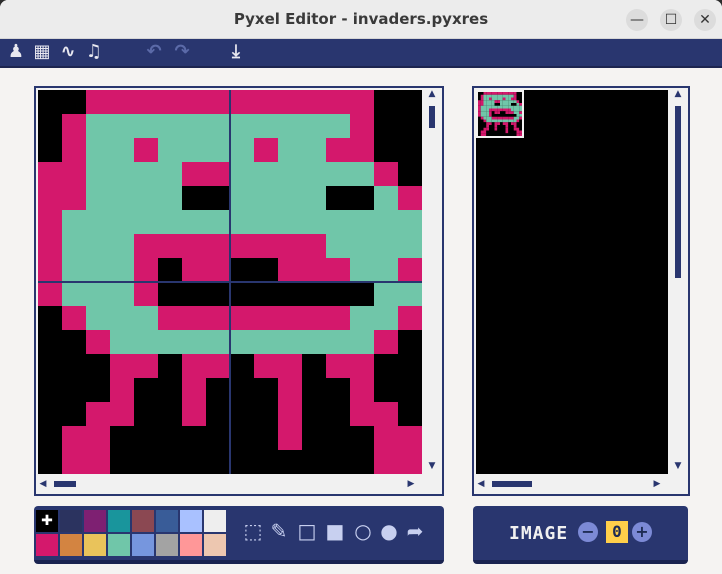 The height and width of the screenshot is (574, 722). What do you see at coordinates (432, 280) in the screenshot?
I see `canvas-vscroll: ▲ ▼` at bounding box center [432, 280].